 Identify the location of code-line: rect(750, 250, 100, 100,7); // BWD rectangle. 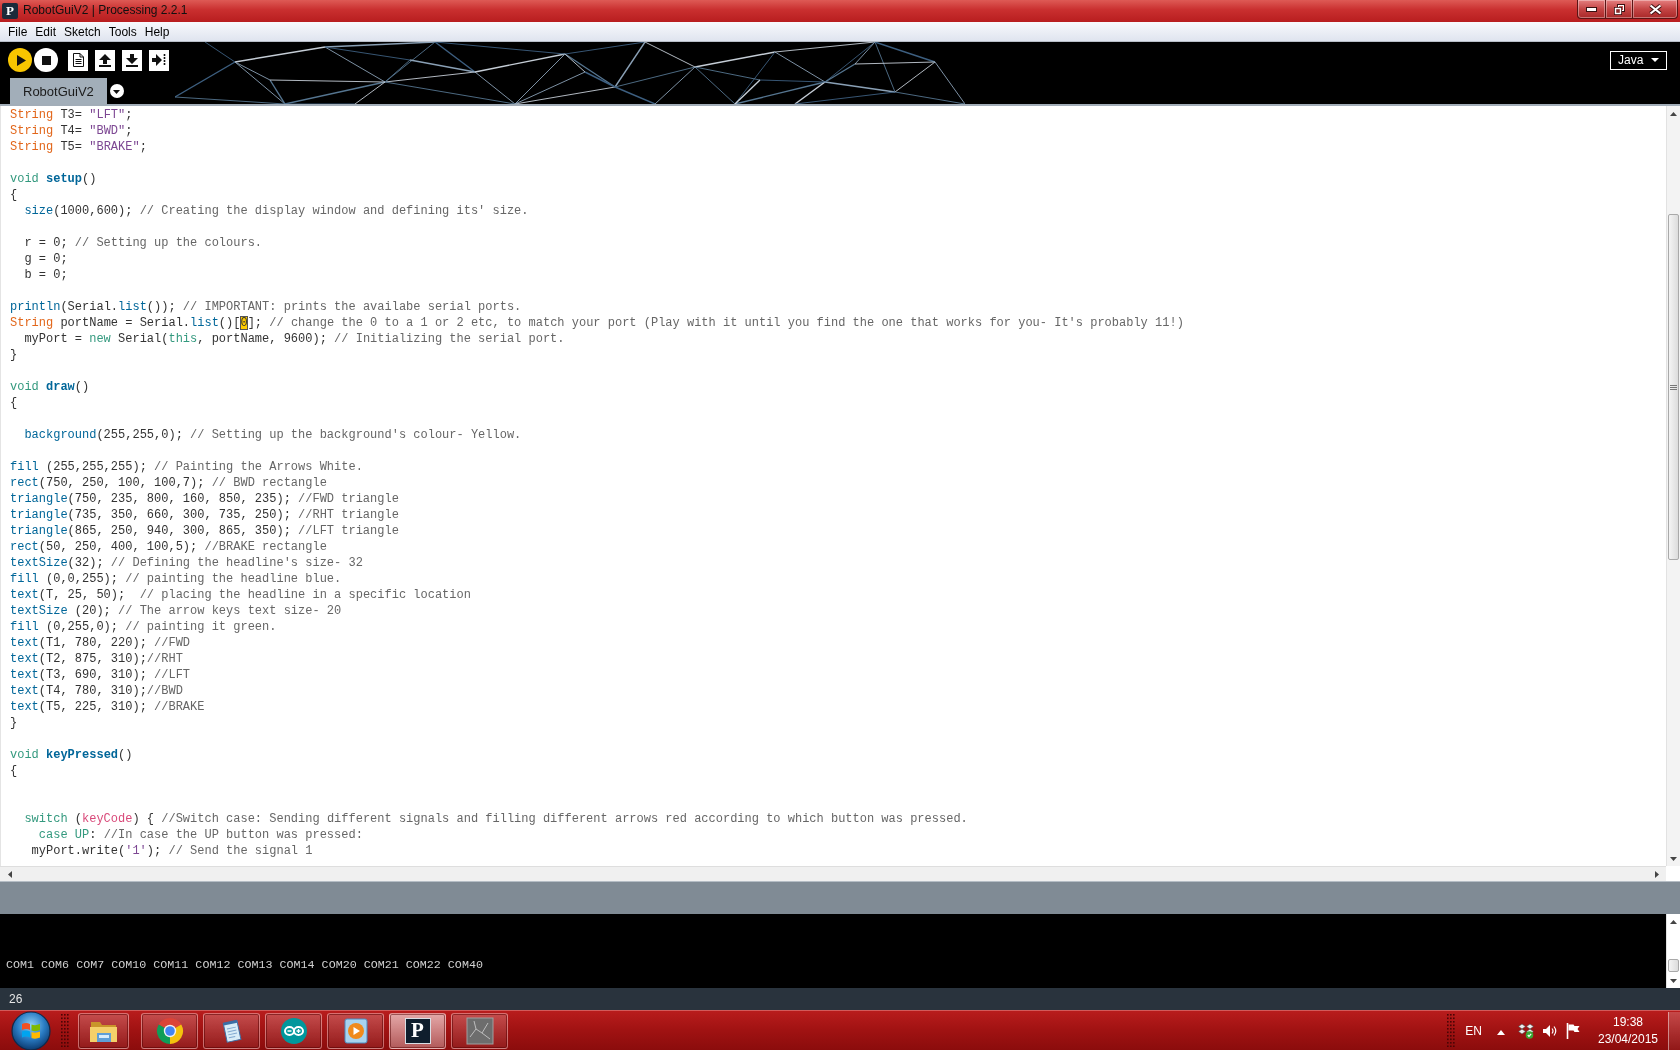
(168, 483).